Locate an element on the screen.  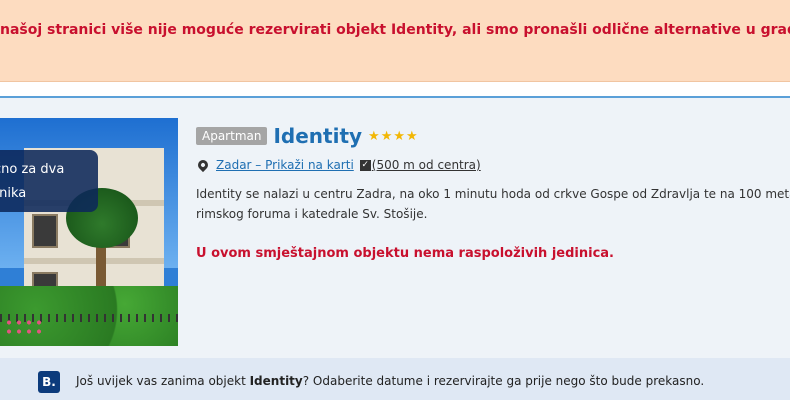
photo-flowers is located at coordinates (24, 327).